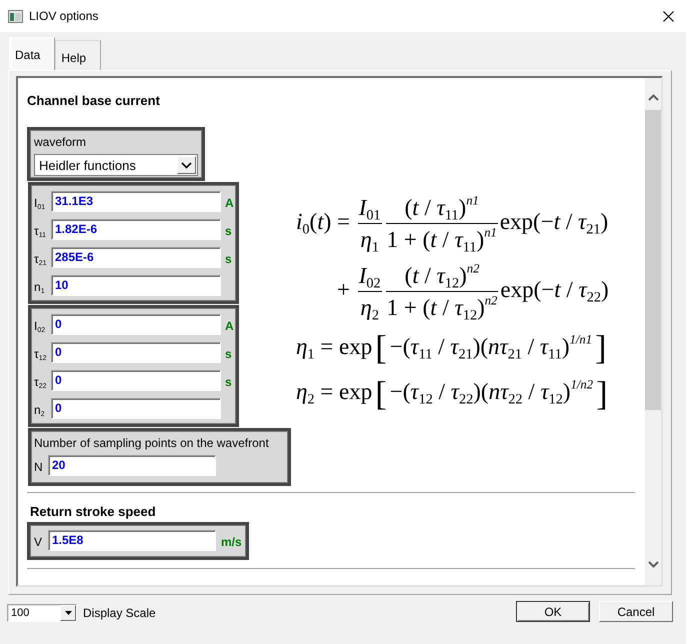 This screenshot has height=644, width=686. What do you see at coordinates (119, 613) in the screenshot?
I see `scale-label: Display Scale` at bounding box center [119, 613].